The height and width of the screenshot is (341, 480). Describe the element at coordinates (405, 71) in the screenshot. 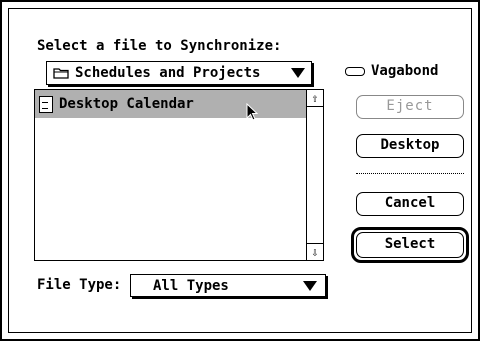

I see `volume-label: Vagabond` at that location.